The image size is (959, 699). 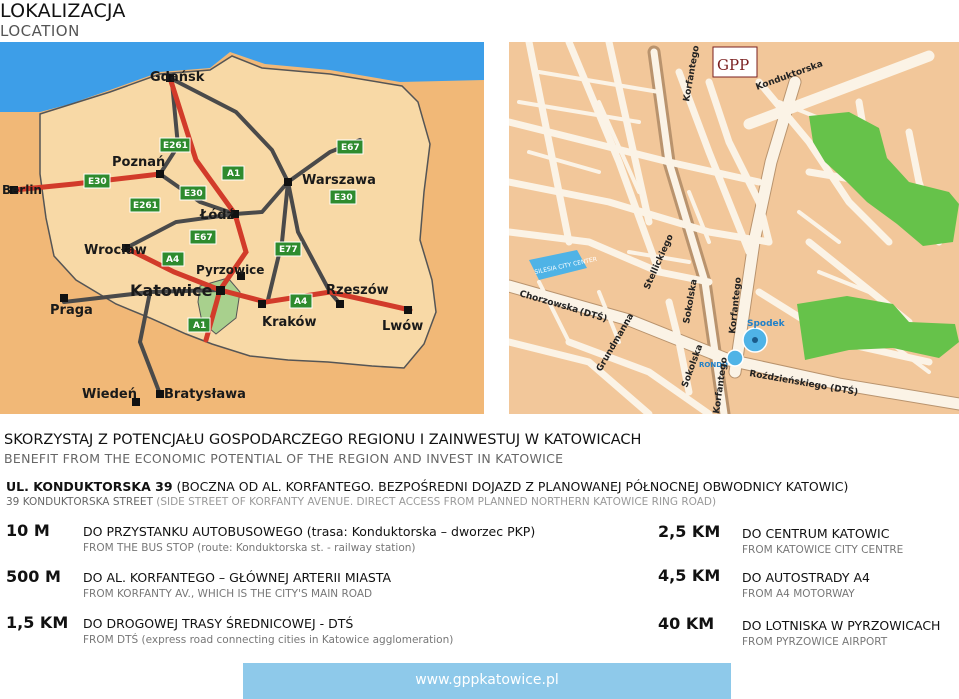 What do you see at coordinates (160, 394) in the screenshot?
I see `marker-bratyslawa` at bounding box center [160, 394].